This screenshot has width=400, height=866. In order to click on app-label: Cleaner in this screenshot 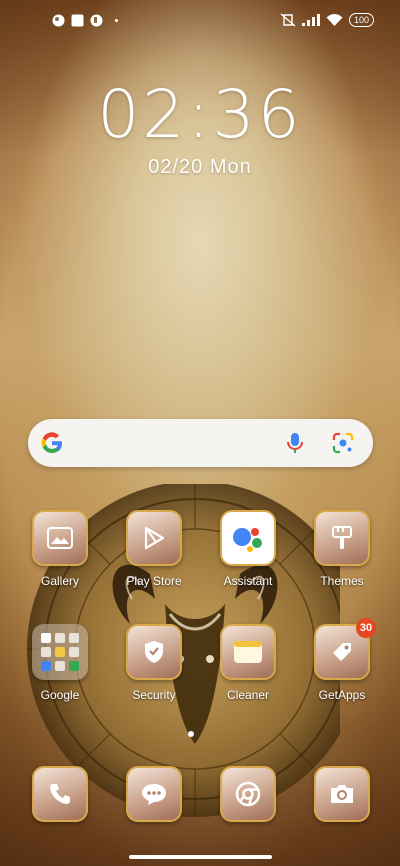, I will do `click(248, 695)`.